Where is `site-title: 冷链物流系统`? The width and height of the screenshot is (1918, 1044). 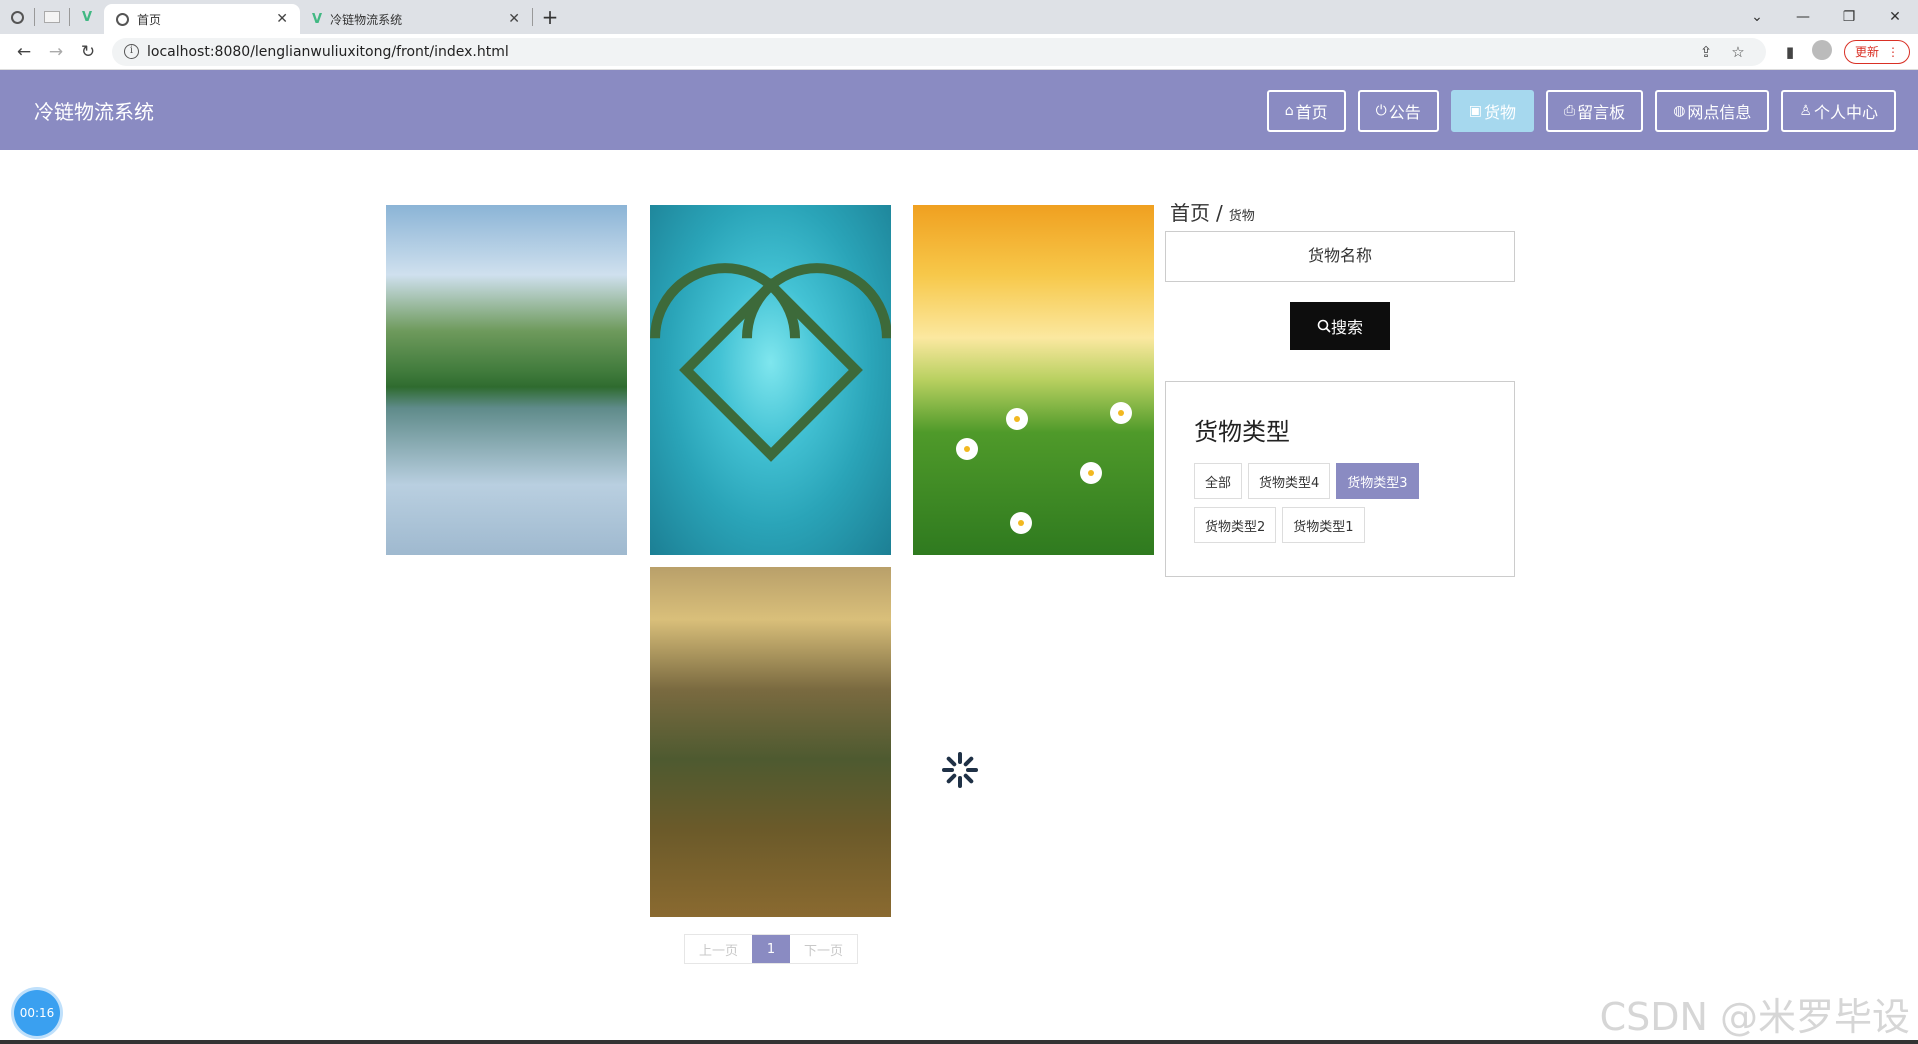
site-title: 冷链物流系统 is located at coordinates (94, 111).